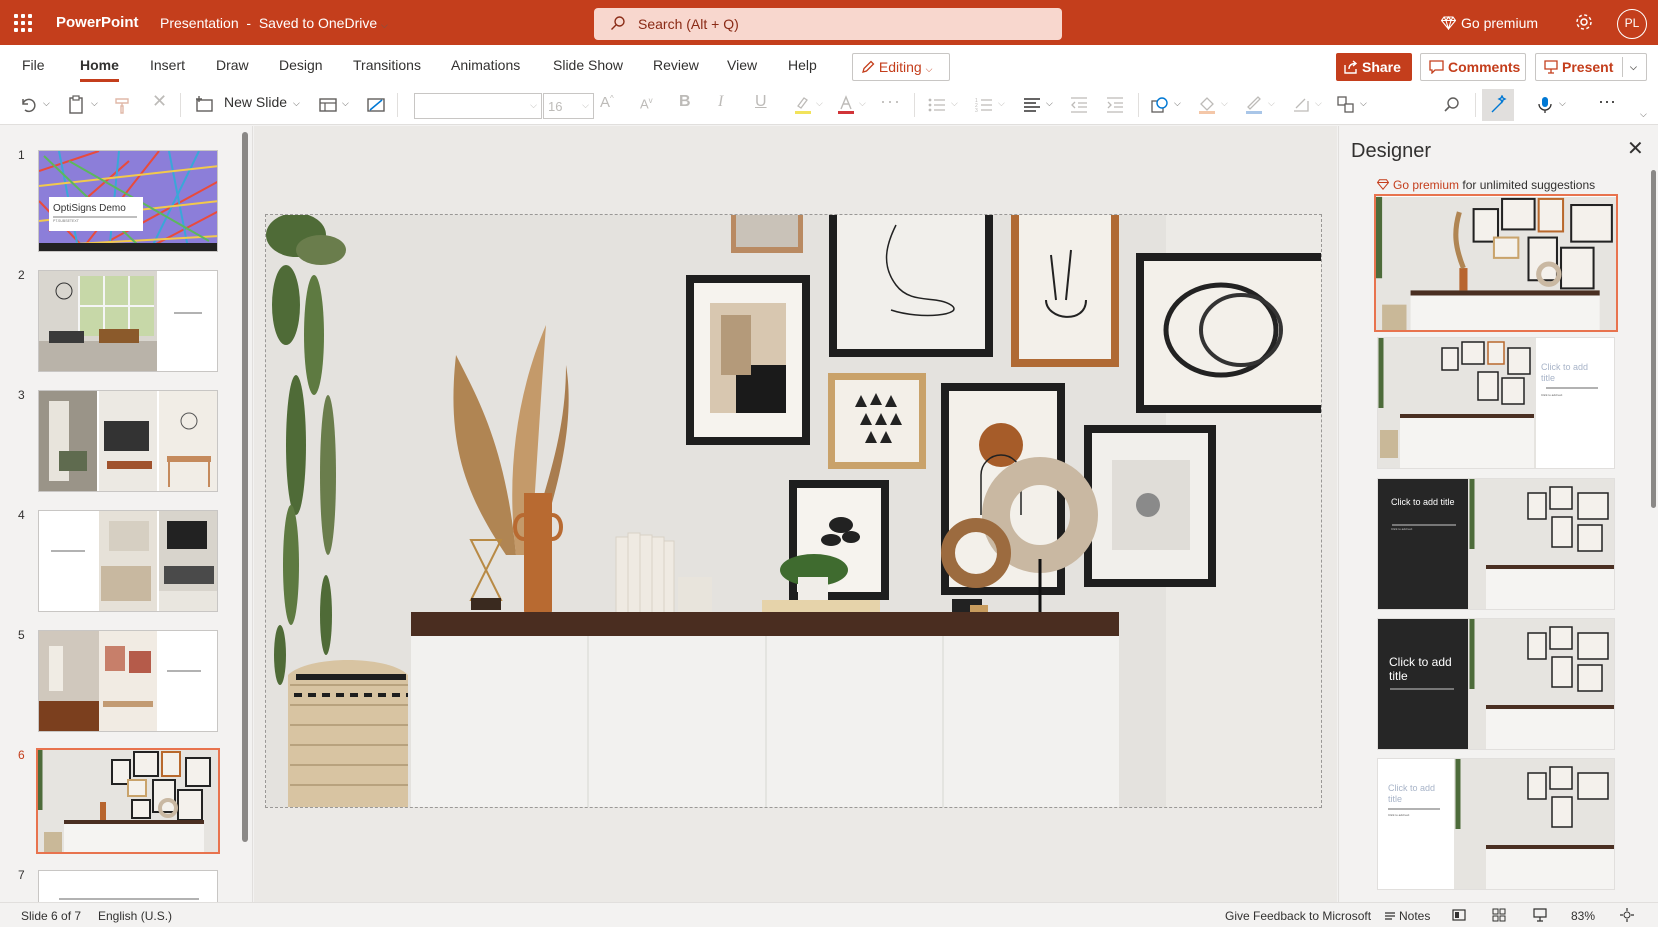 The width and height of the screenshot is (1658, 927). What do you see at coordinates (1496, 544) in the screenshot?
I see `design-suggestion-3: Click to add title Click to add text` at bounding box center [1496, 544].